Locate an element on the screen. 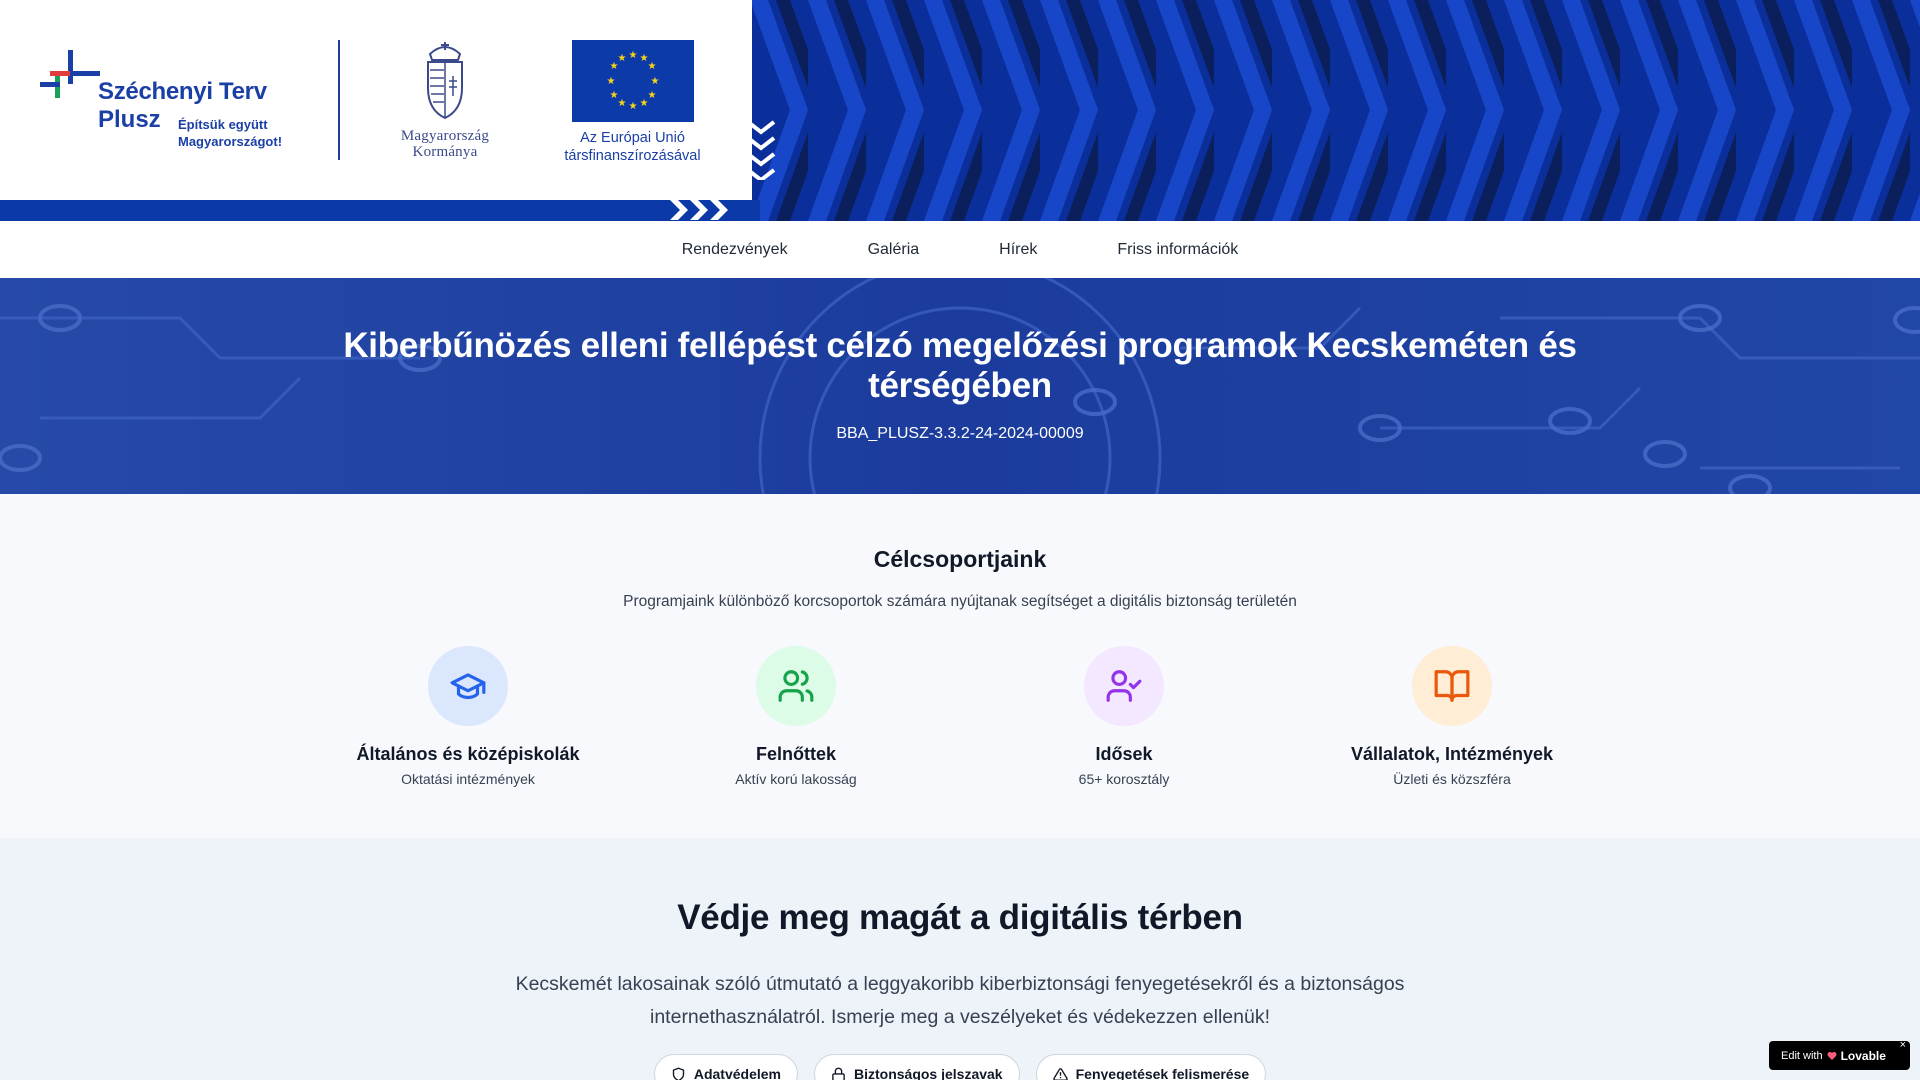  lovable-badge: Edit with Lovable × is located at coordinates (1839, 1054).